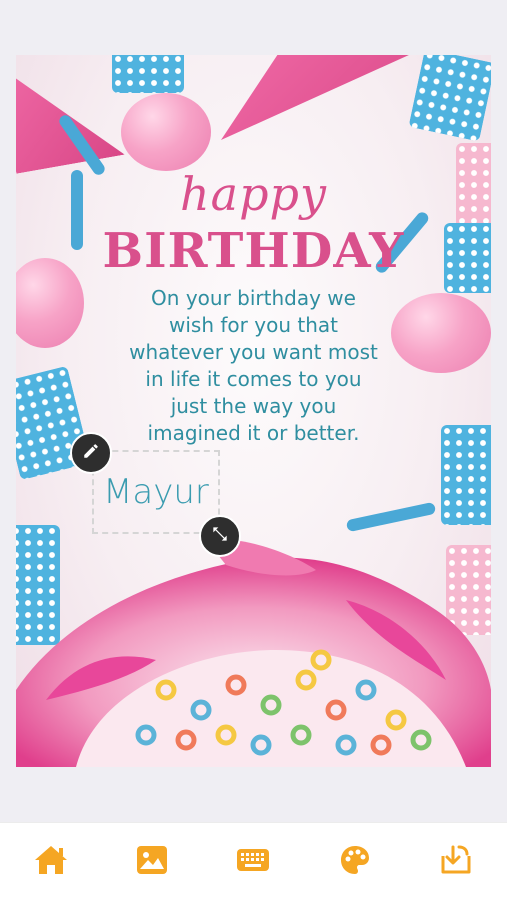  I want to click on download-button, so click(456, 862).